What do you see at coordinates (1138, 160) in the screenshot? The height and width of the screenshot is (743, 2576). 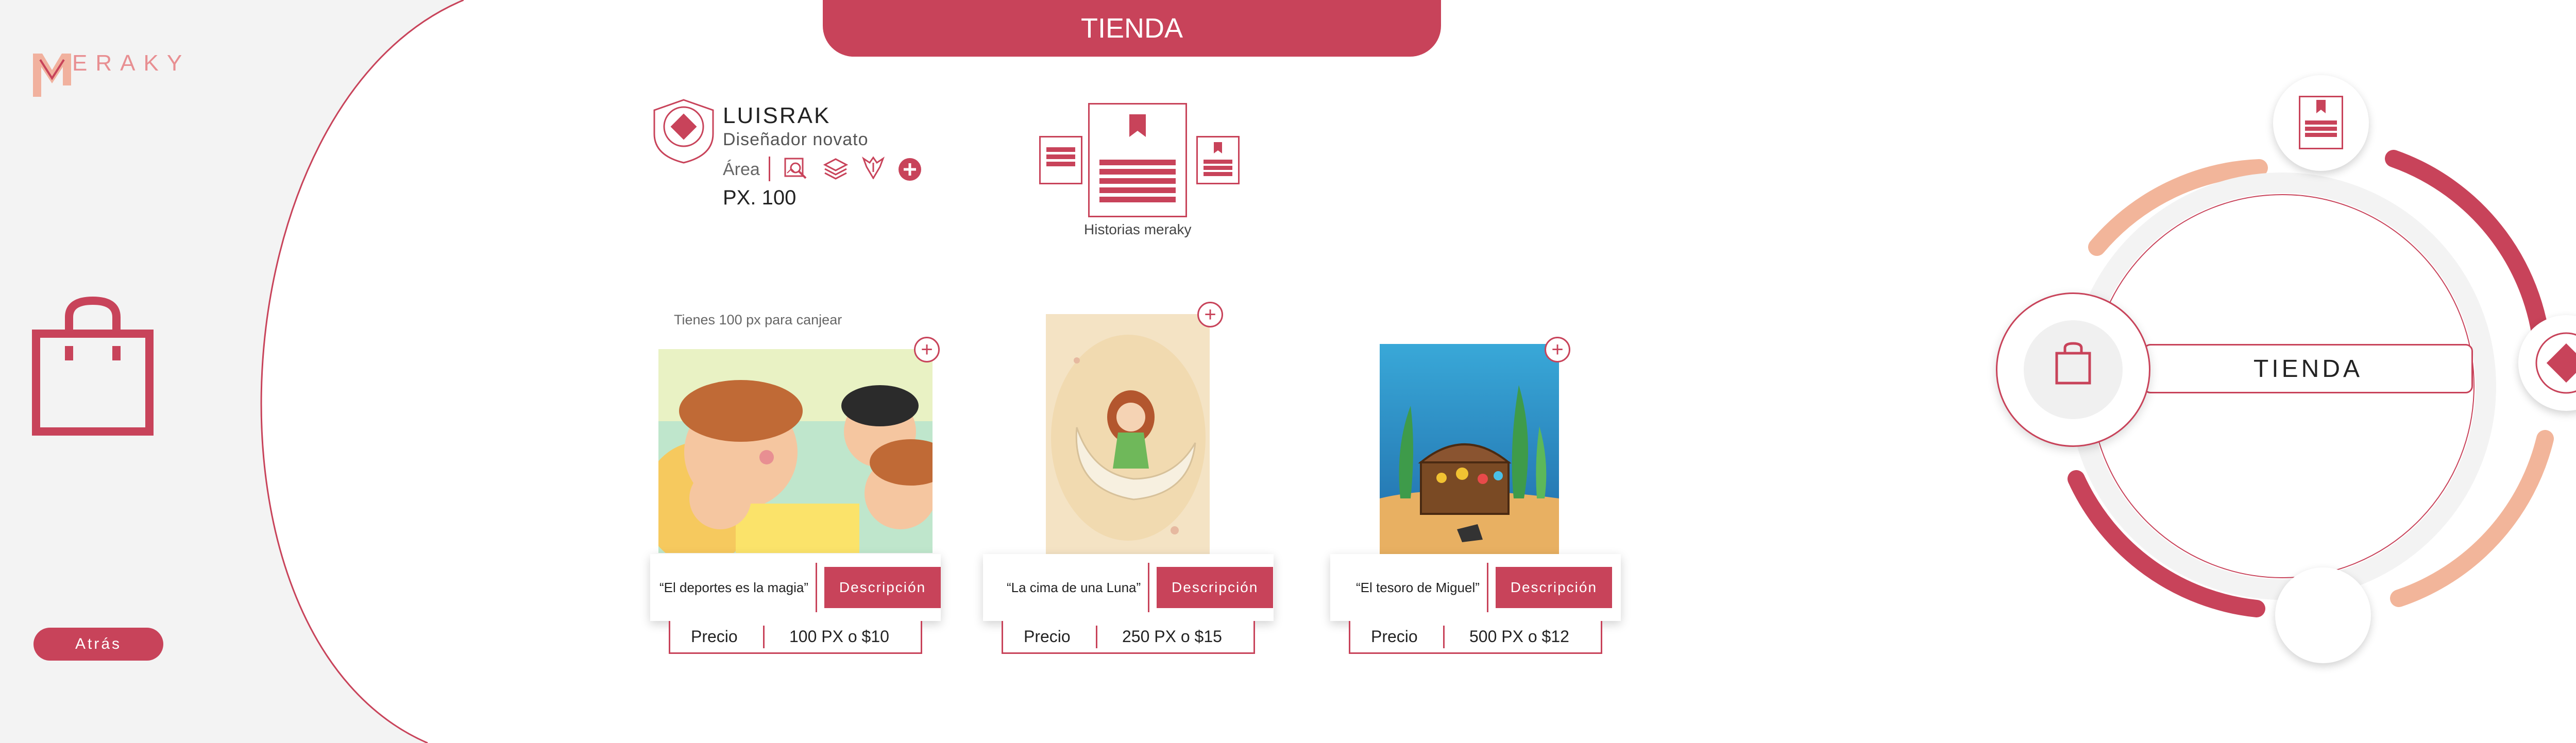 I see `story-main-thumb` at bounding box center [1138, 160].